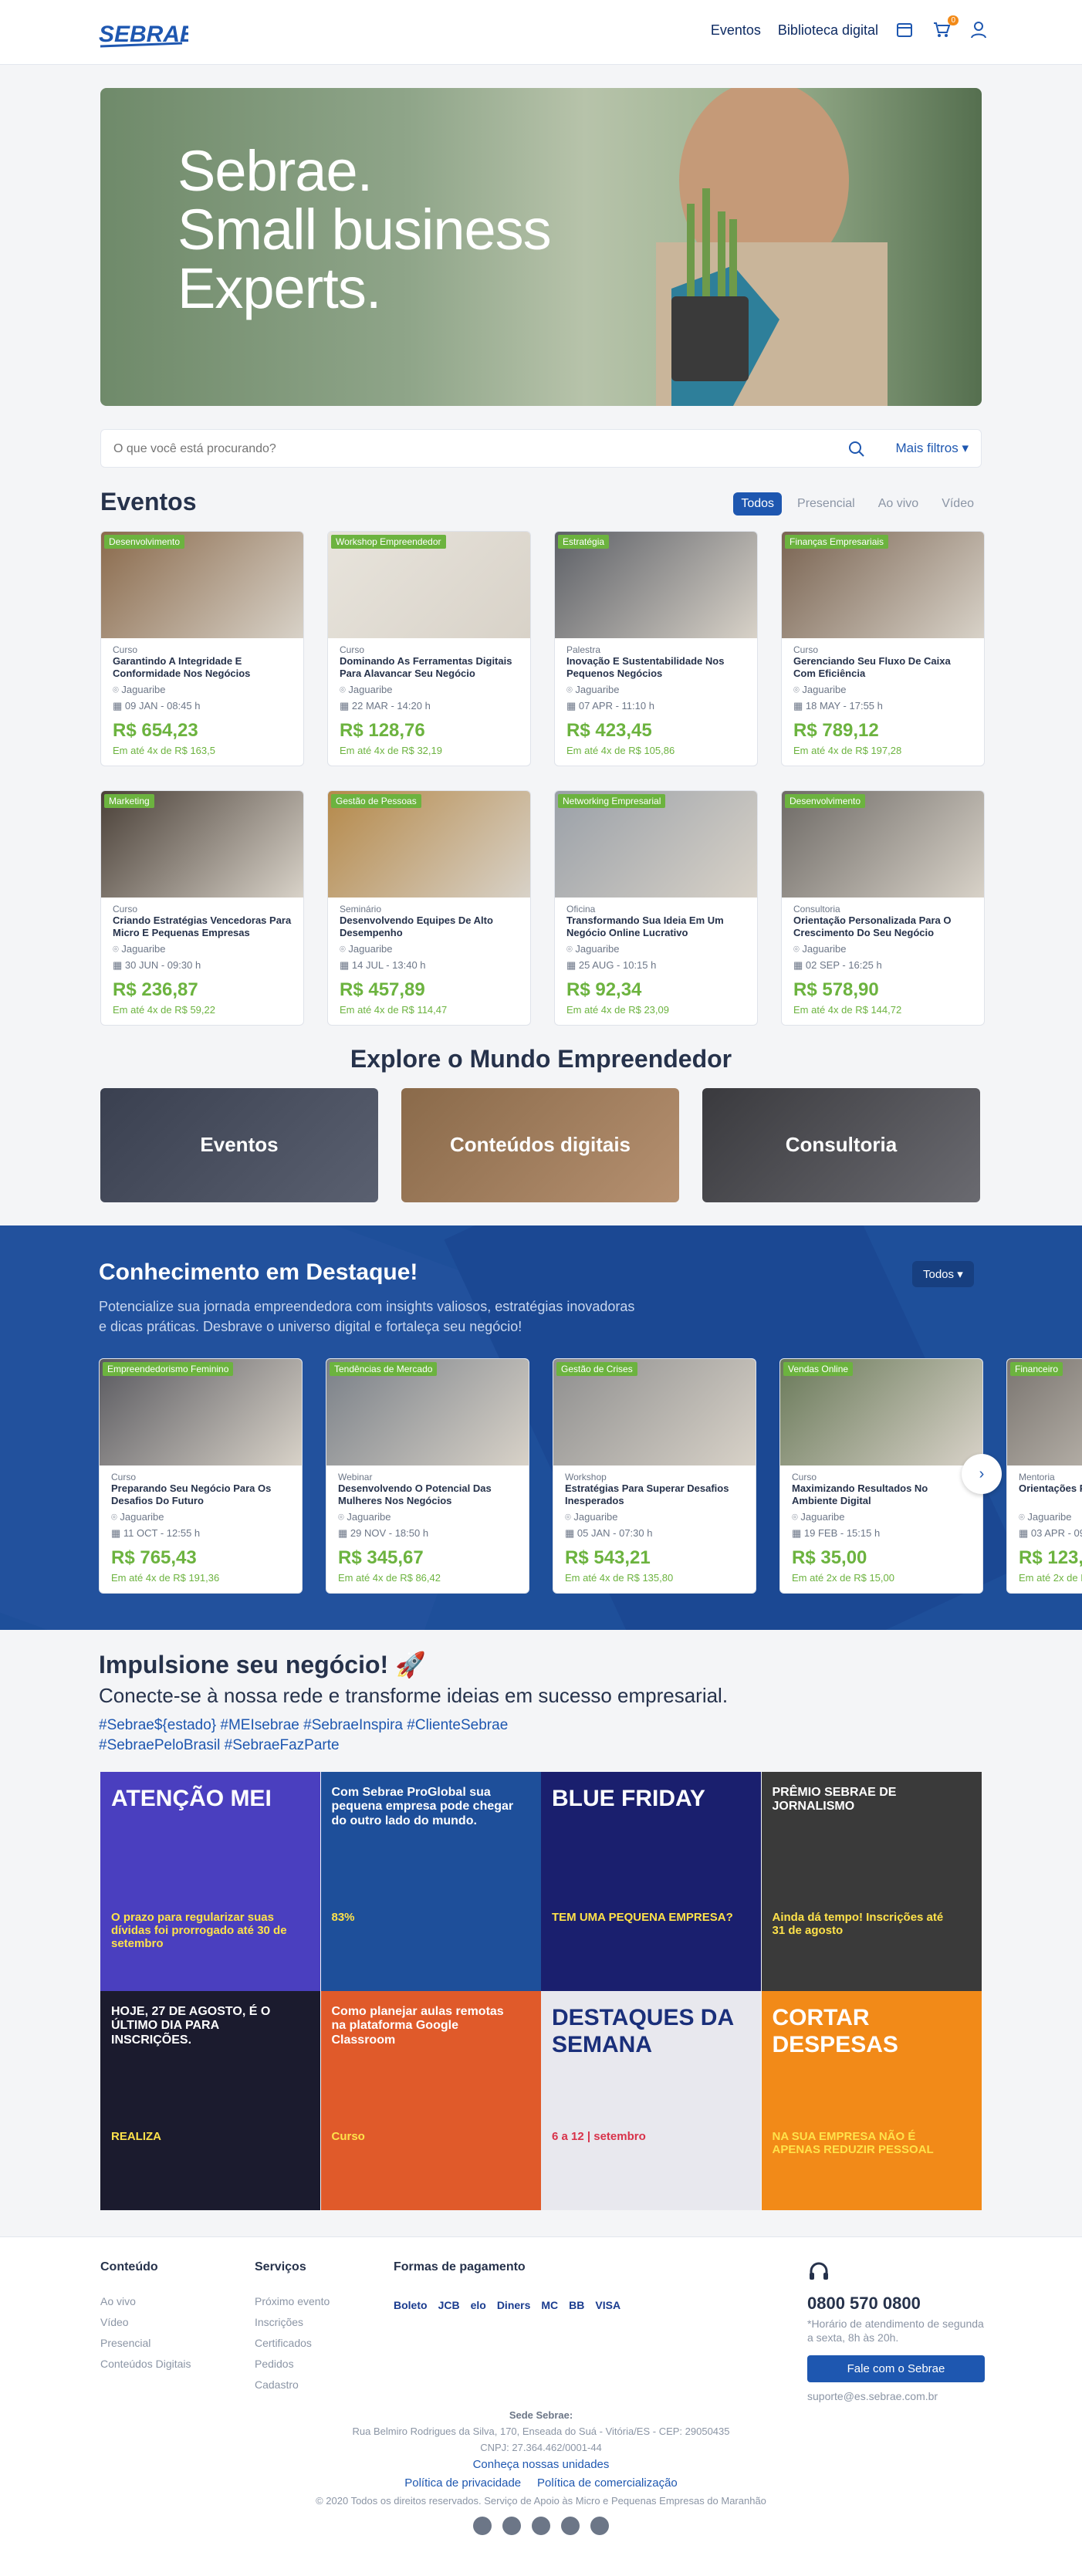  Describe the element at coordinates (292, 2343) in the screenshot. I see `footer-link: Certificados` at that location.